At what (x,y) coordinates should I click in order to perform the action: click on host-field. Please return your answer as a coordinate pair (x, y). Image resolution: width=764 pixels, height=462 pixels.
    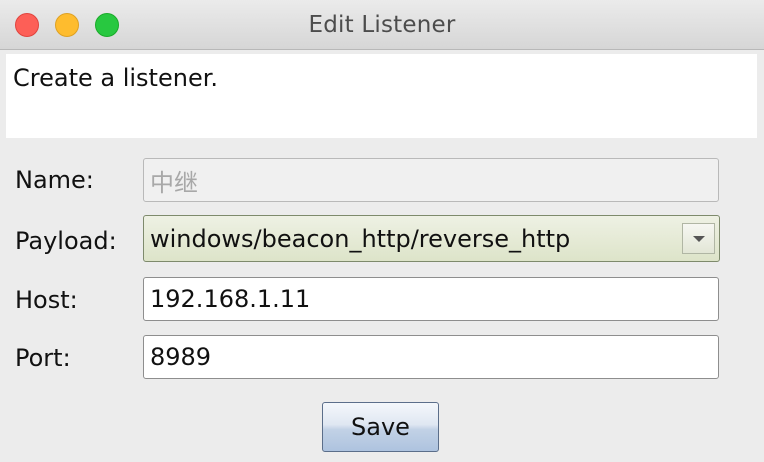
    Looking at the image, I should click on (431, 299).